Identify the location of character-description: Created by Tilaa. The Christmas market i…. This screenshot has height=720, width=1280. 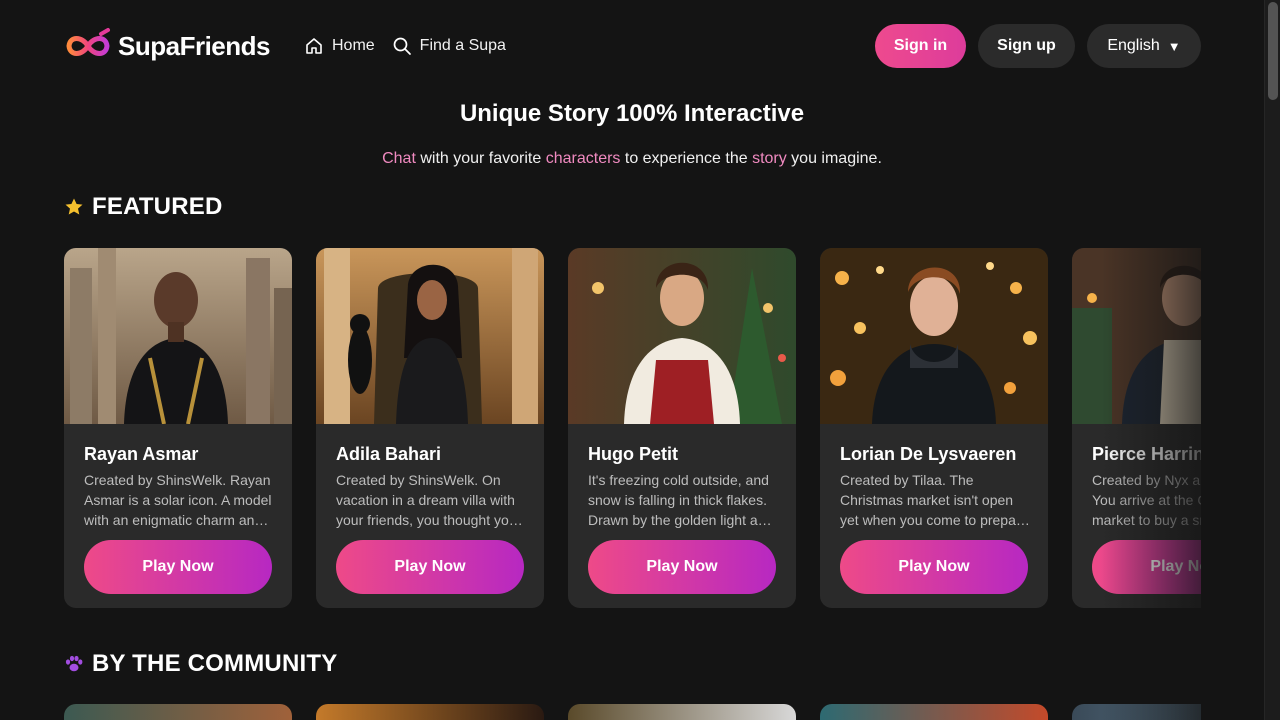
(934, 500).